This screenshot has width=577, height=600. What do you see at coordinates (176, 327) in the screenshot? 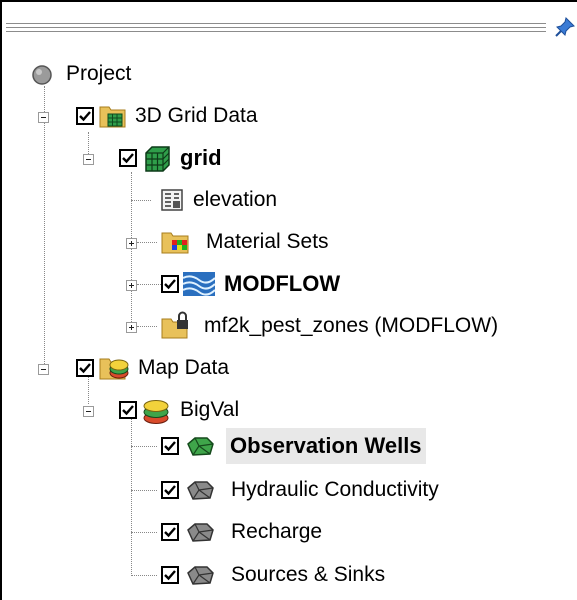
I see `locked-folder-icon` at bounding box center [176, 327].